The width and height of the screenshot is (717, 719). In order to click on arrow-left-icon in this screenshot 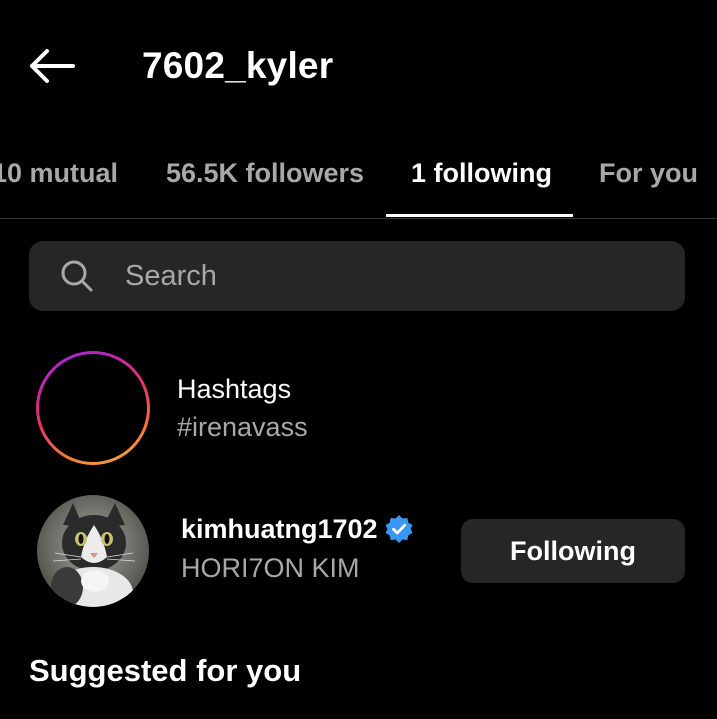, I will do `click(52, 66)`.